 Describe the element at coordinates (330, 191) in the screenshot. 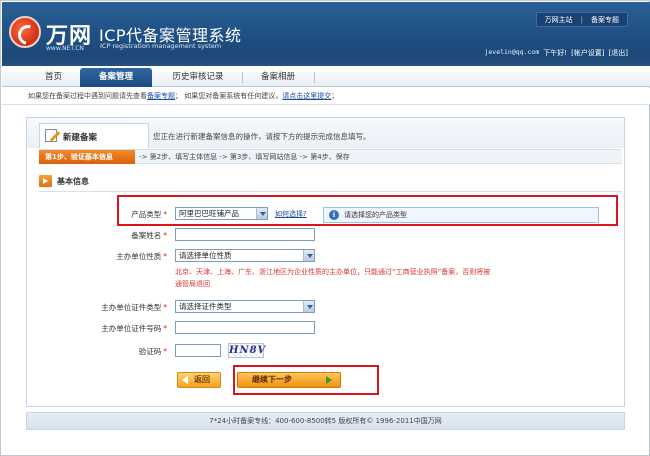

I see `section-divider` at that location.